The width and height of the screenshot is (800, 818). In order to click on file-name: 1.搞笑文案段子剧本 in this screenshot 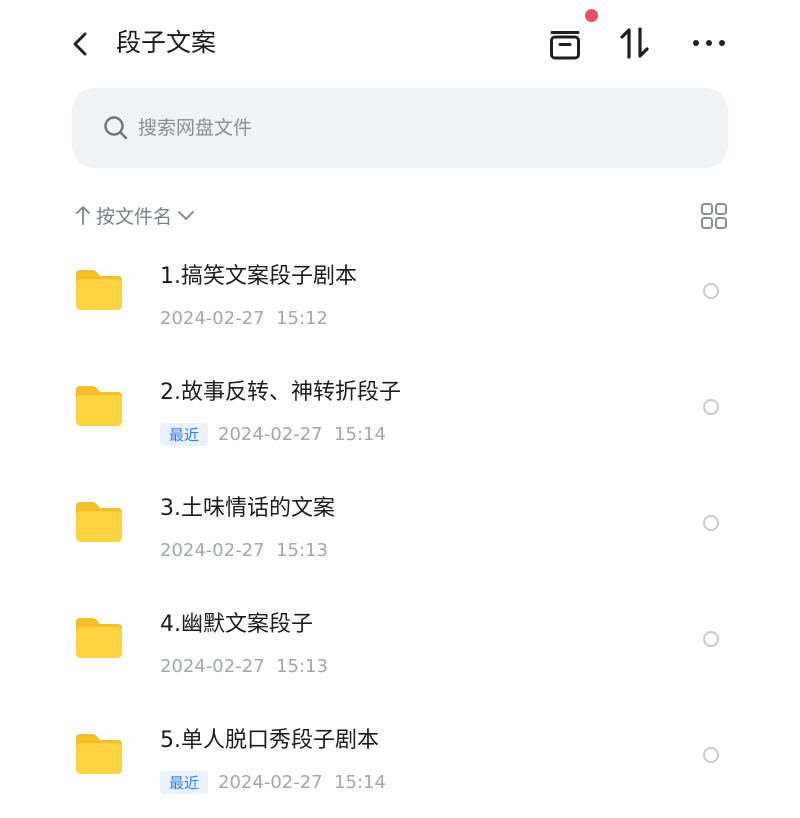, I will do `click(258, 276)`.